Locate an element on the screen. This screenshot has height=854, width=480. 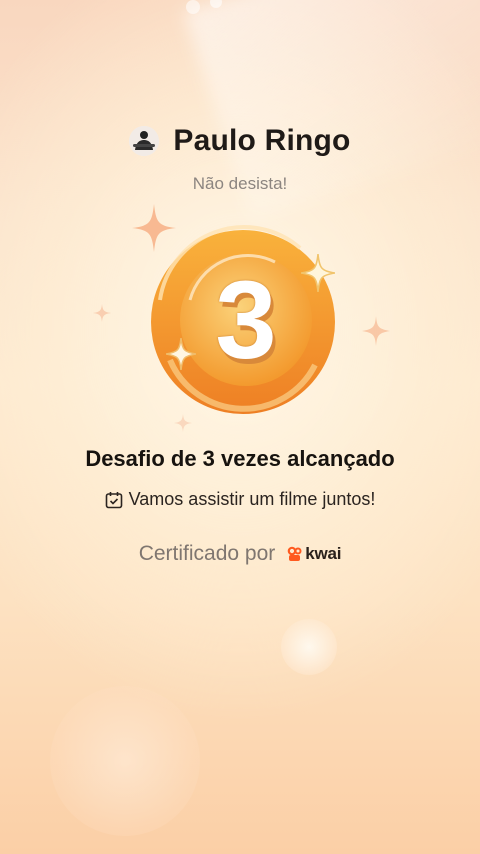
brand: kwai is located at coordinates (314, 554).